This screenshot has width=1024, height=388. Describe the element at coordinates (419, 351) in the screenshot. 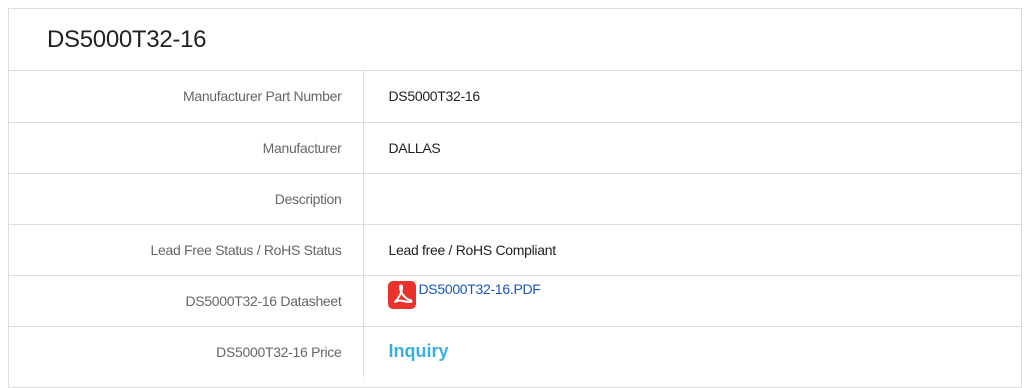

I see `inquiry-link: Inquiry` at that location.